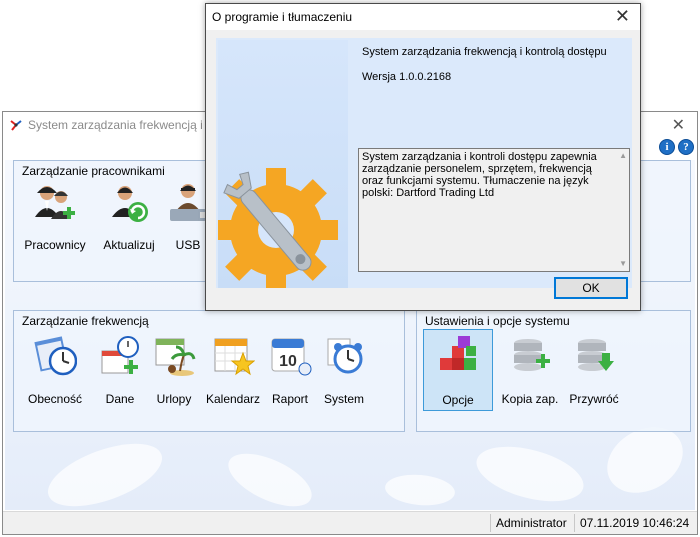 Image resolution: width=700 pixels, height=537 pixels. Describe the element at coordinates (530, 399) in the screenshot. I see `backup-button-label: Kopia zap.` at that location.